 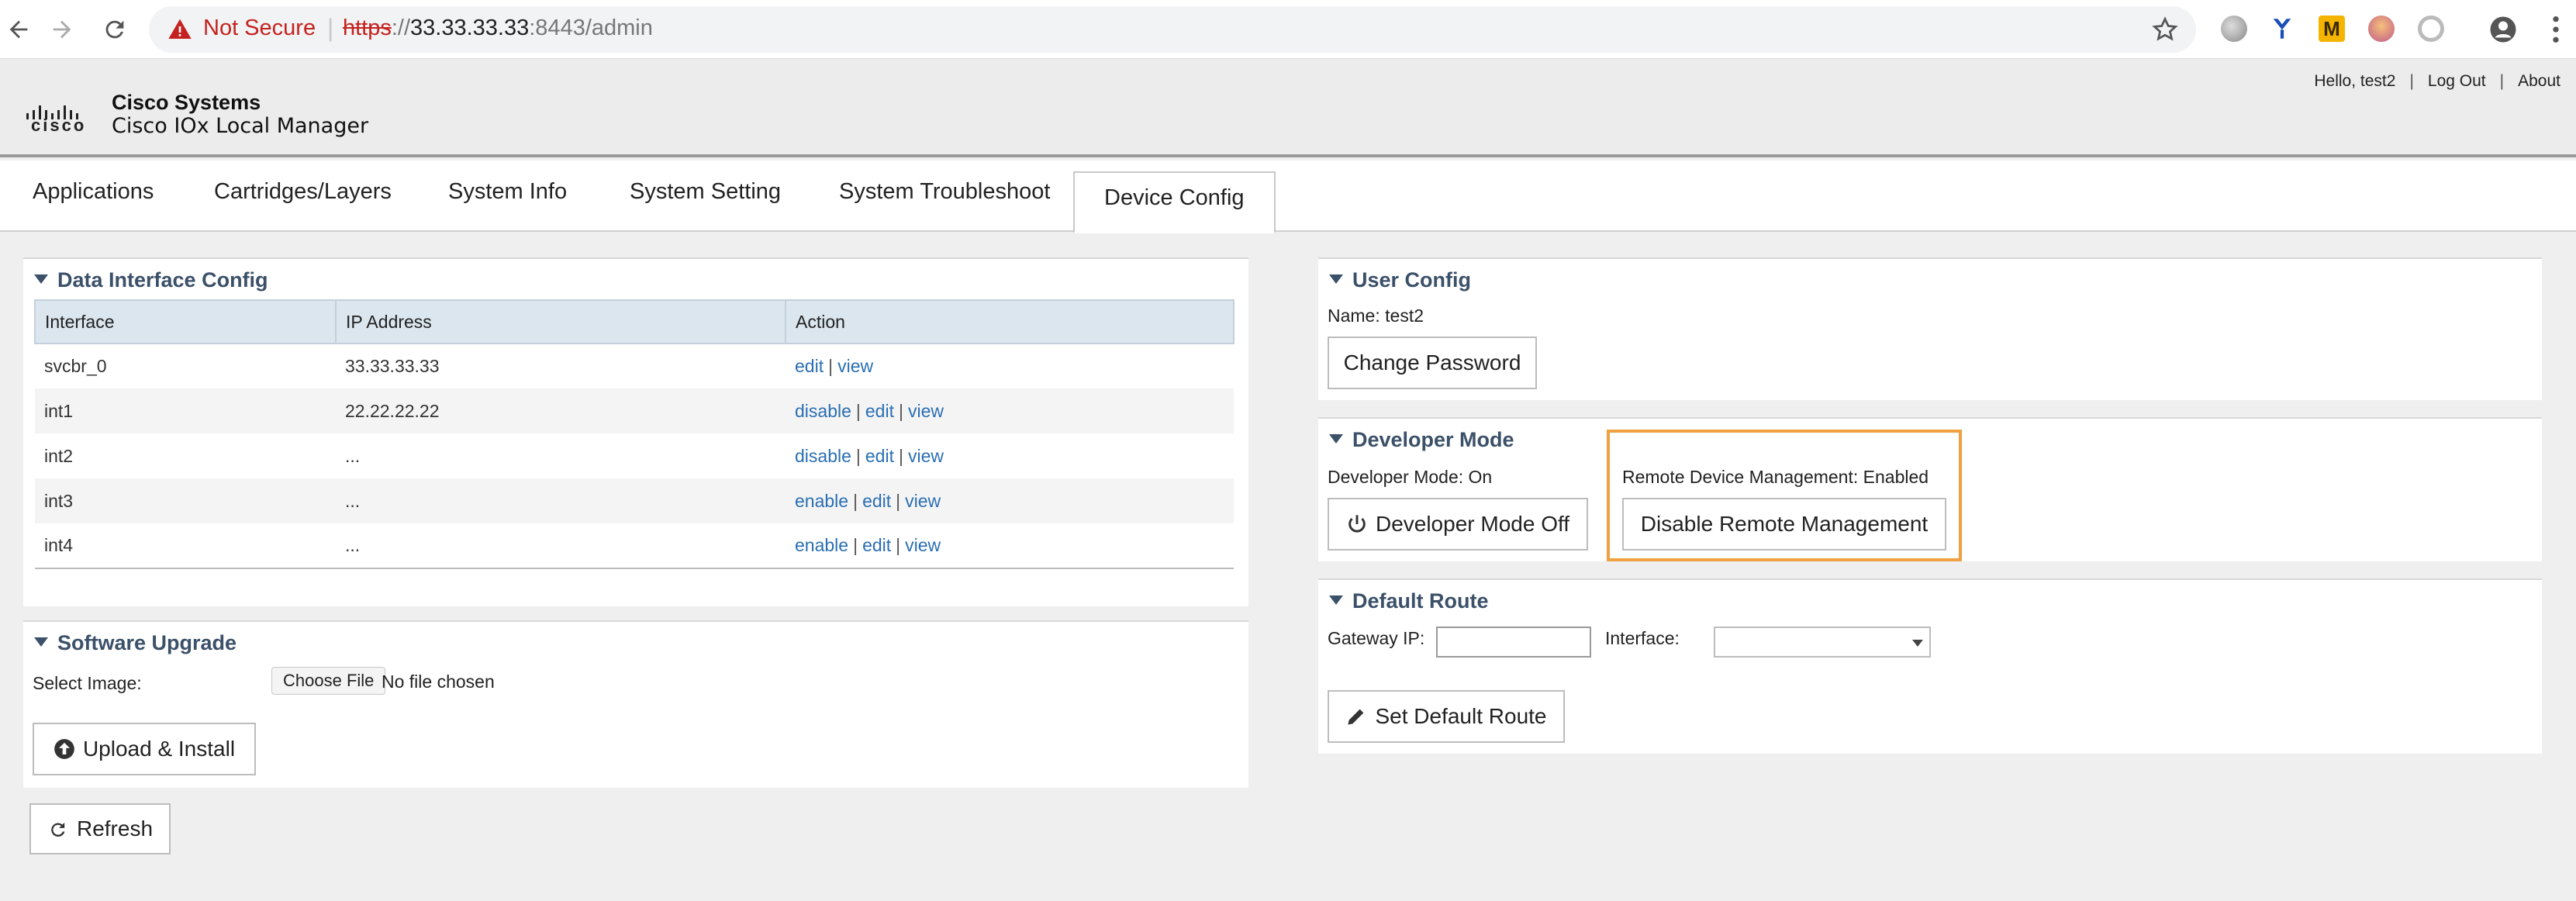 I want to click on choose-file-button: Choose File, so click(x=328, y=681).